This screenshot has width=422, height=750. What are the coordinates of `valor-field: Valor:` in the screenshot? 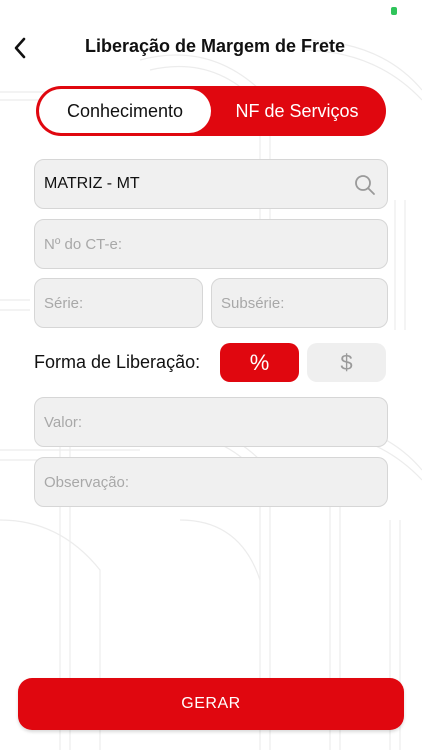 It's located at (211, 422).